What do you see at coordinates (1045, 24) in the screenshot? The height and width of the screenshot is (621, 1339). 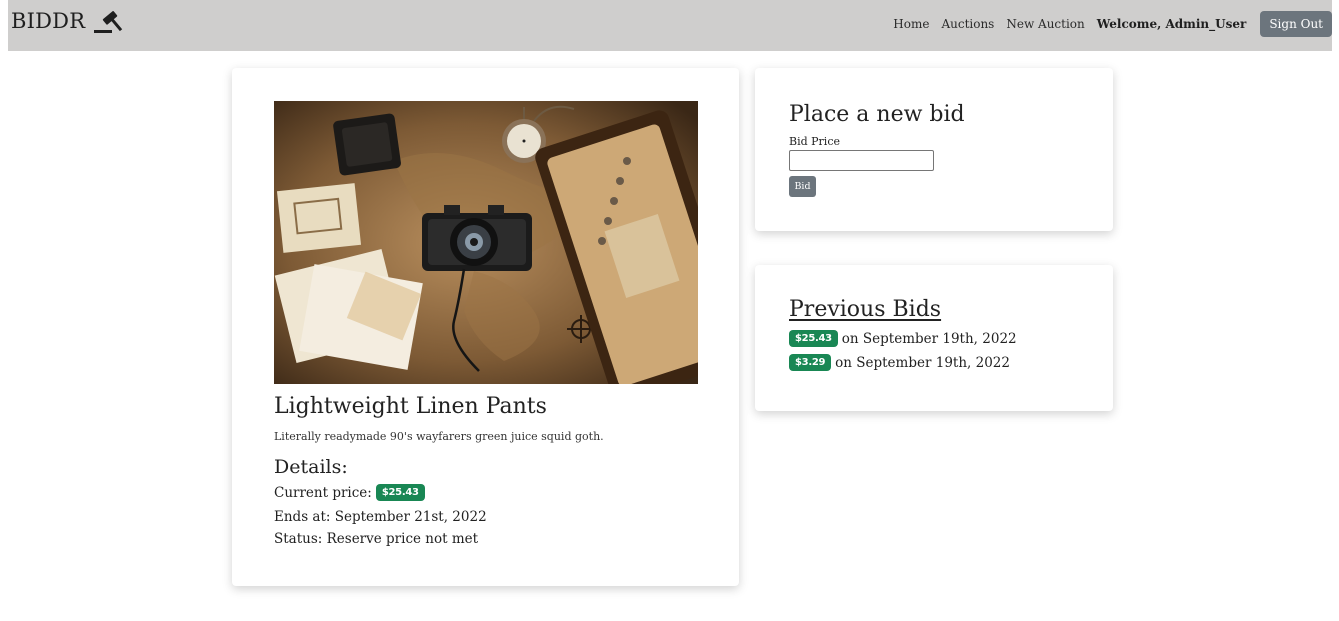 I see `nav-link-new-auction: New Auction` at bounding box center [1045, 24].